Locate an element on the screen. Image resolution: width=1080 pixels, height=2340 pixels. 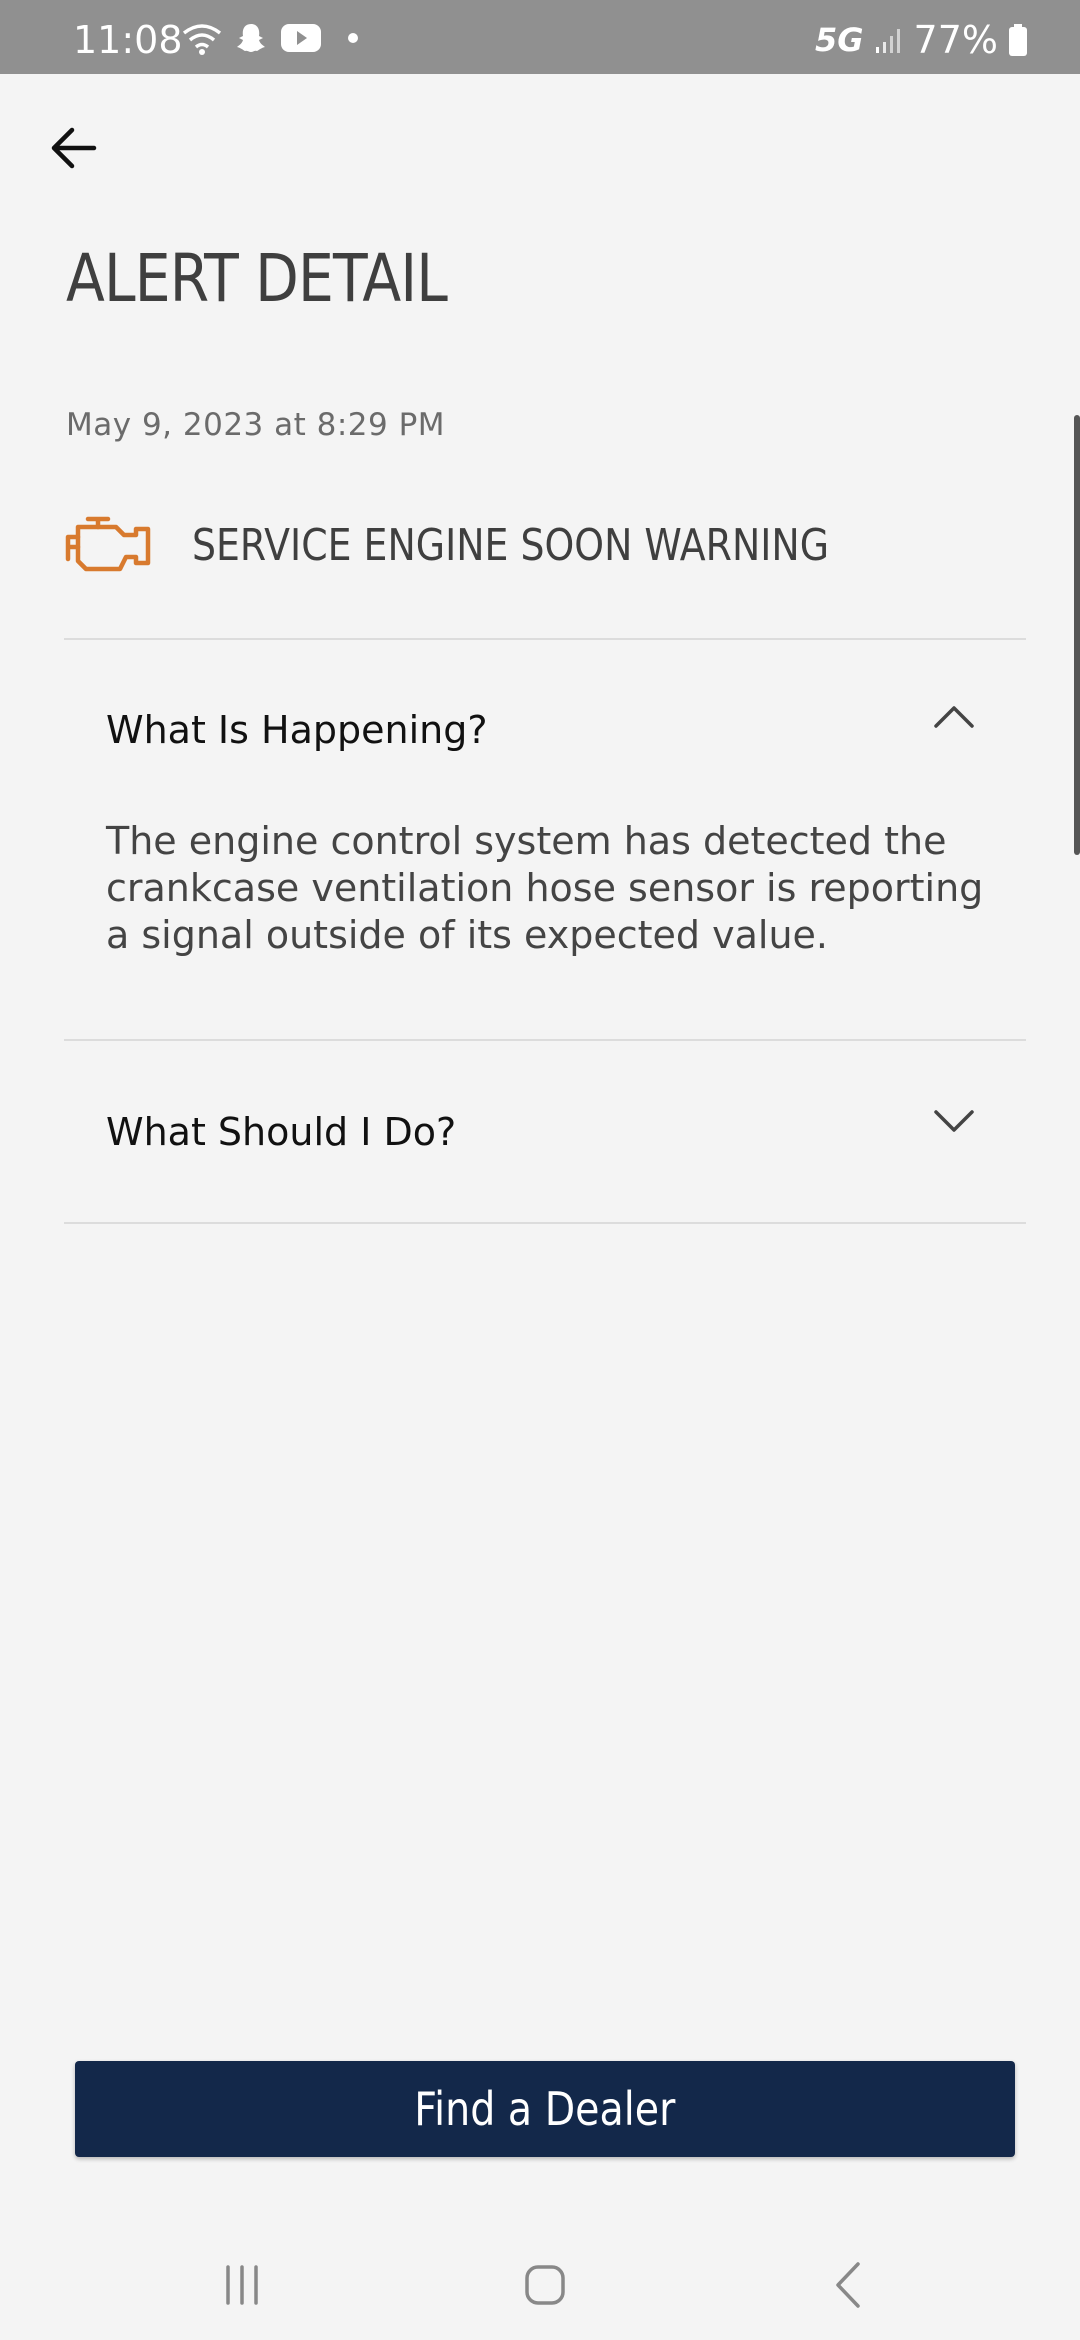
youtube-icon is located at coordinates (301, 38).